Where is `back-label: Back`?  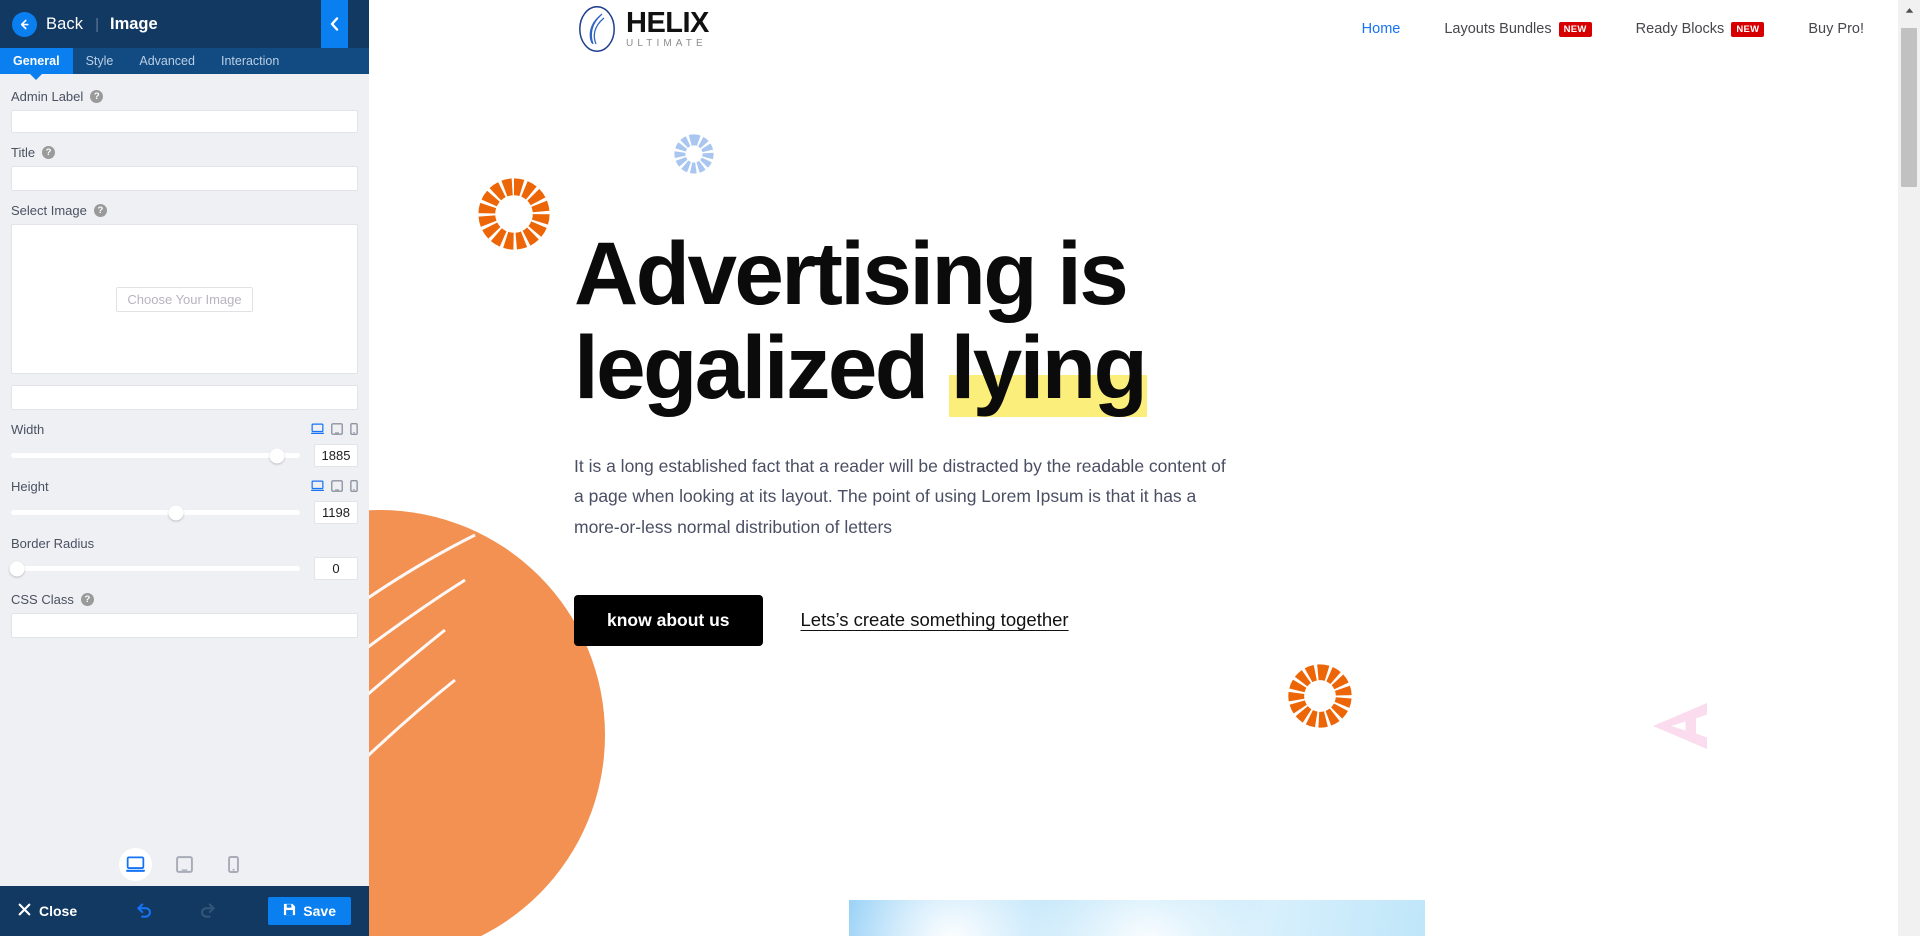 back-label: Back is located at coordinates (65, 23).